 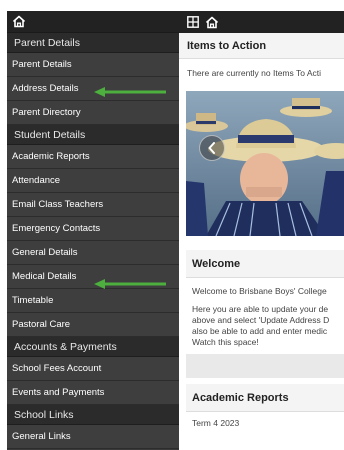 What do you see at coordinates (93, 325) in the screenshot?
I see `sidebar-item-pastoral-care: Pastoral Care` at bounding box center [93, 325].